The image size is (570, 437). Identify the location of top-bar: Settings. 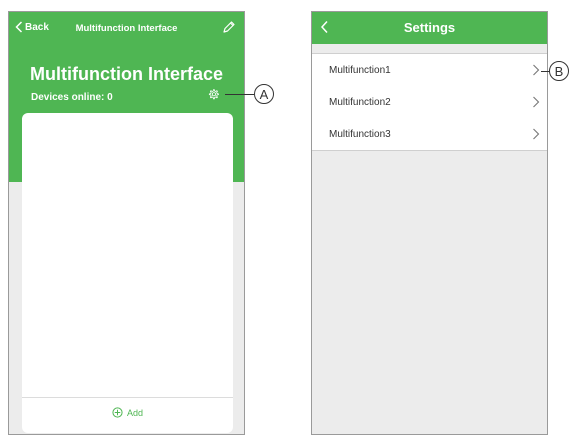
(429, 28).